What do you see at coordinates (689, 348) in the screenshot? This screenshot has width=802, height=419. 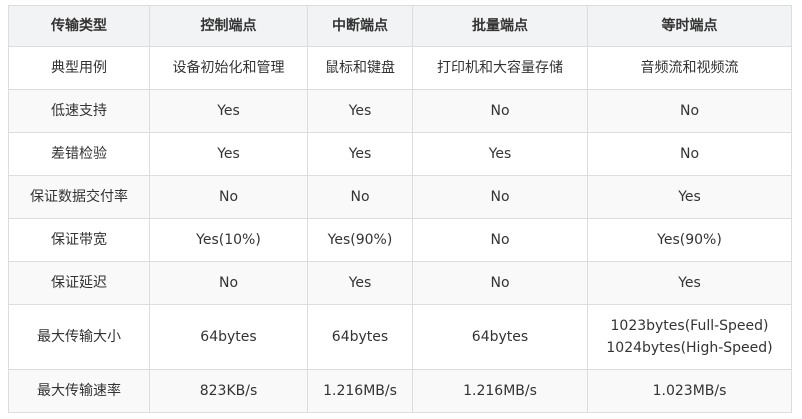 I see `high-speed-size: 1024bytes(High-Speed)` at bounding box center [689, 348].